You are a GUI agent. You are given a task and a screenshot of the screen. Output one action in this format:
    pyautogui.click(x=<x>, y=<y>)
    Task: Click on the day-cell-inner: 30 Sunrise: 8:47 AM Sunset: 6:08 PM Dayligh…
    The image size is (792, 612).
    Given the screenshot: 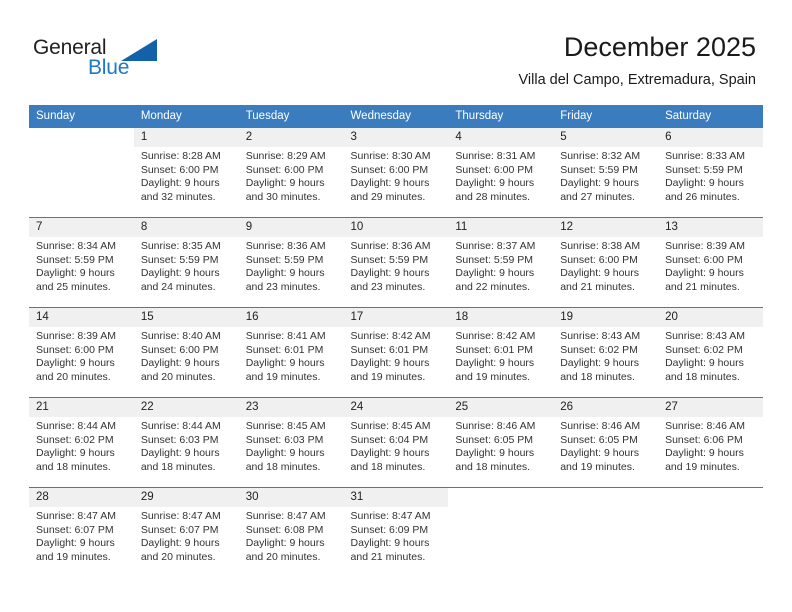 What is the action you would take?
    pyautogui.click(x=291, y=532)
    